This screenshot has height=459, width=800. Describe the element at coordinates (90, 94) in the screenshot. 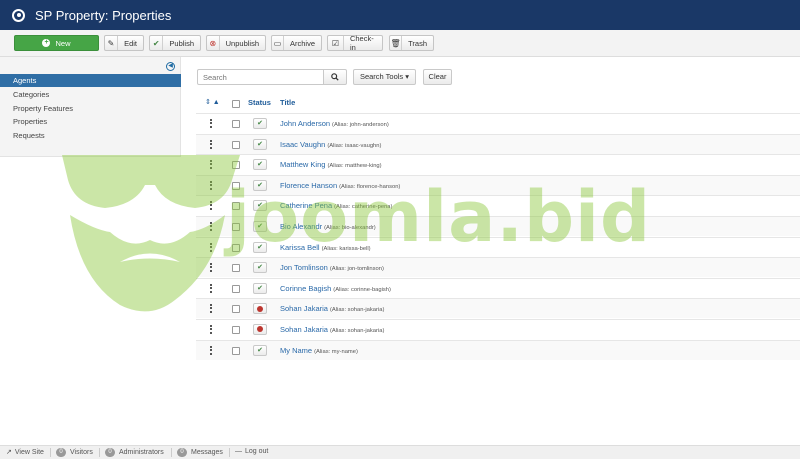

I see `sidebar-item-categories: Categories` at that location.